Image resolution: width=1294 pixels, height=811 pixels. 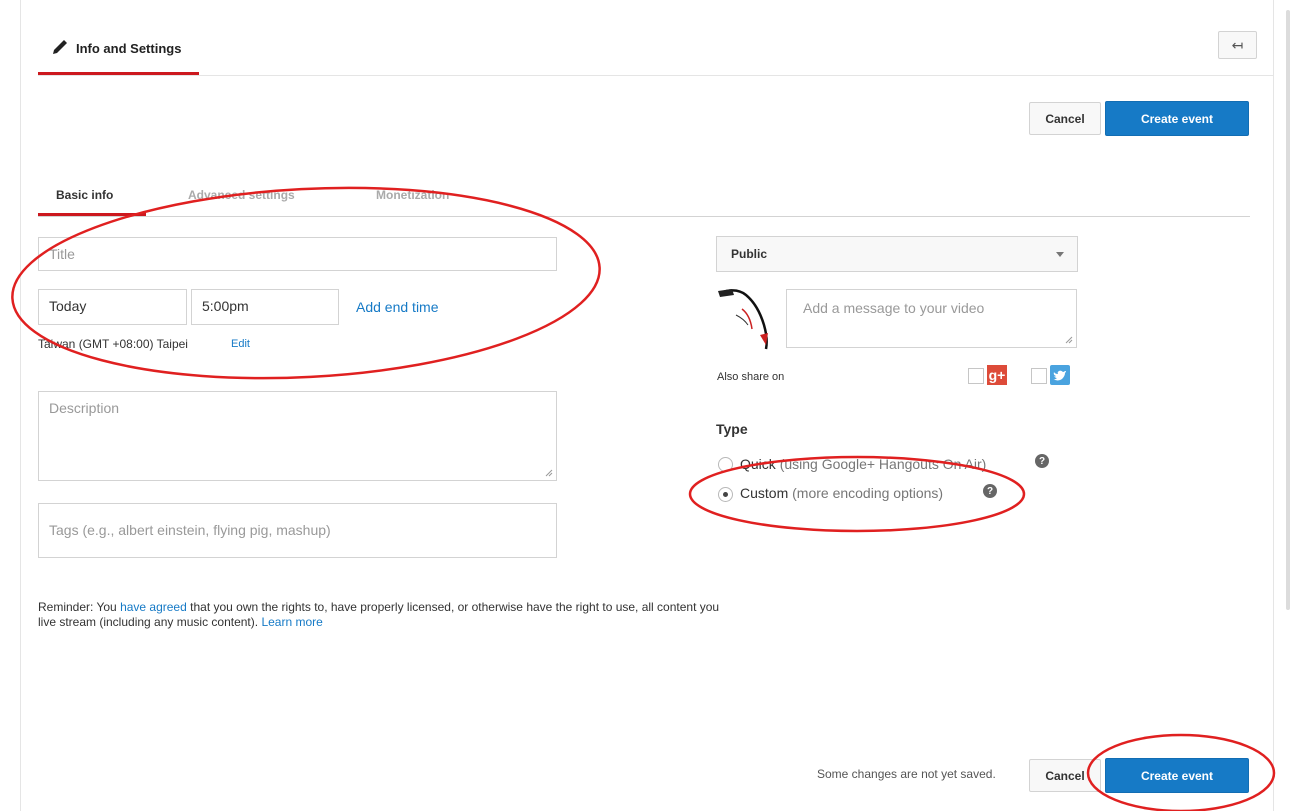 What do you see at coordinates (291, 622) in the screenshot?
I see `learn-more-link: Learn more` at bounding box center [291, 622].